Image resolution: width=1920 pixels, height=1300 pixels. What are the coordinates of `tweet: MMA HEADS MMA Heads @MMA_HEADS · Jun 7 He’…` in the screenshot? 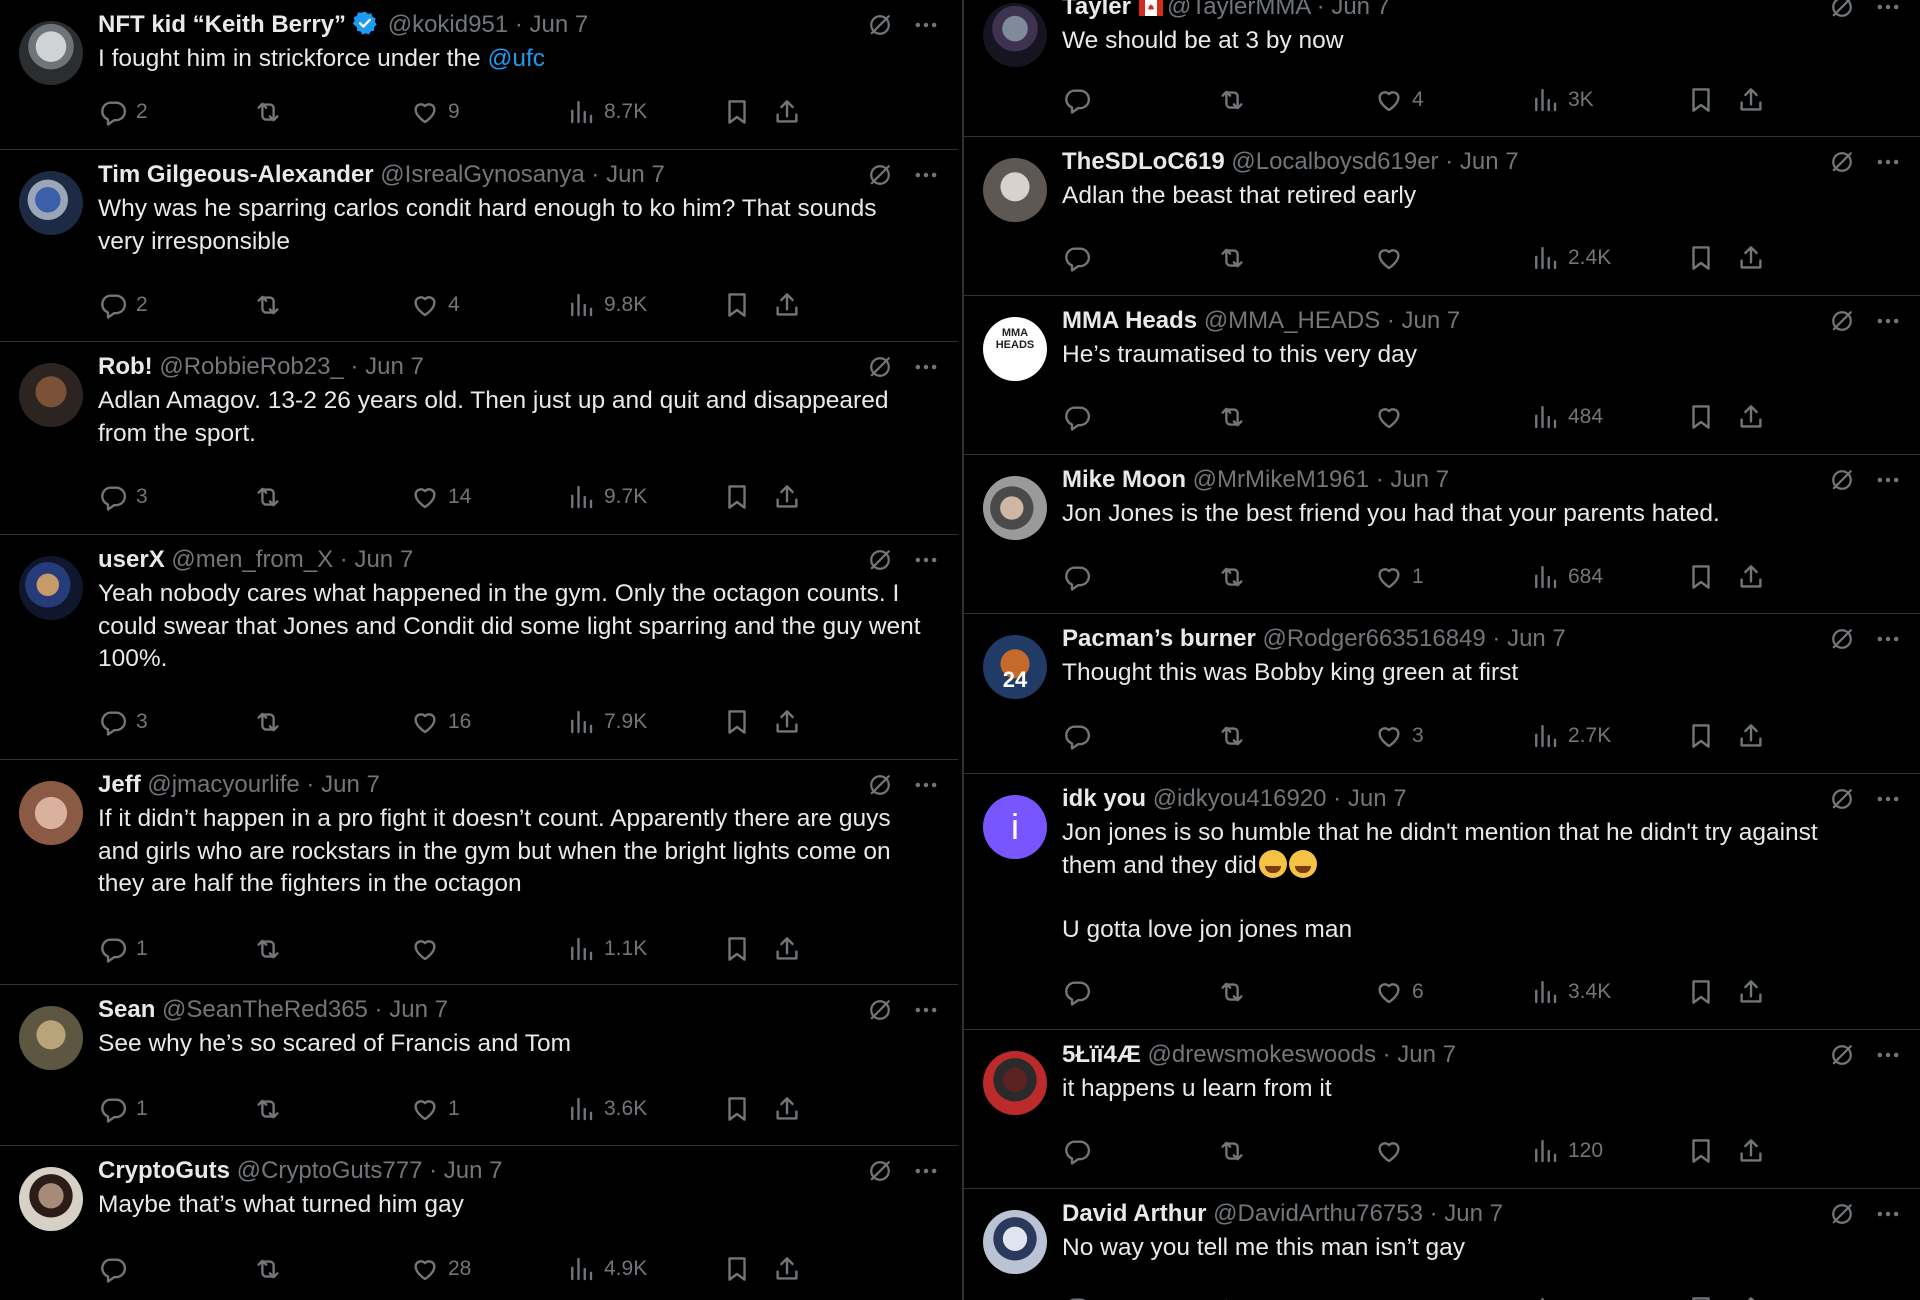 It's located at (1442, 375).